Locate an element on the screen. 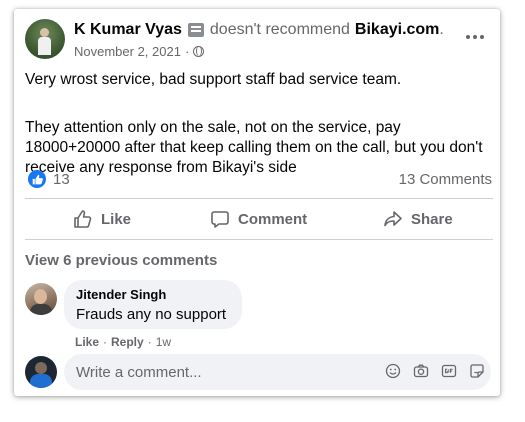 This screenshot has height=422, width=525. emoji-icon is located at coordinates (393, 371).